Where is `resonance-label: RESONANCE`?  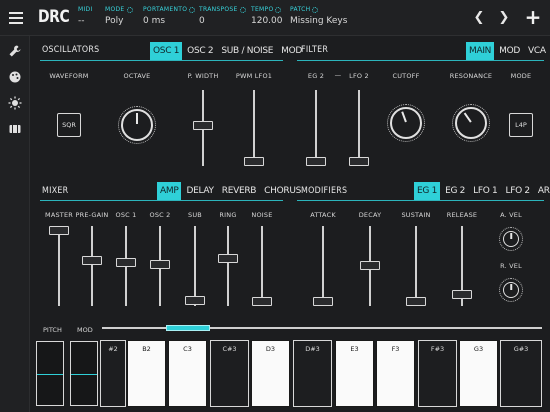 resonance-label: RESONANCE is located at coordinates (471, 76).